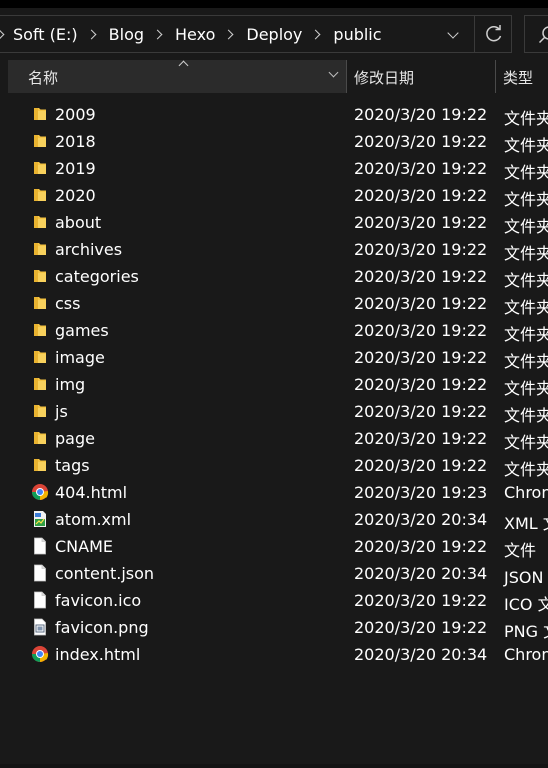  Describe the element at coordinates (493, 34) in the screenshot. I see `refresh-button` at that location.